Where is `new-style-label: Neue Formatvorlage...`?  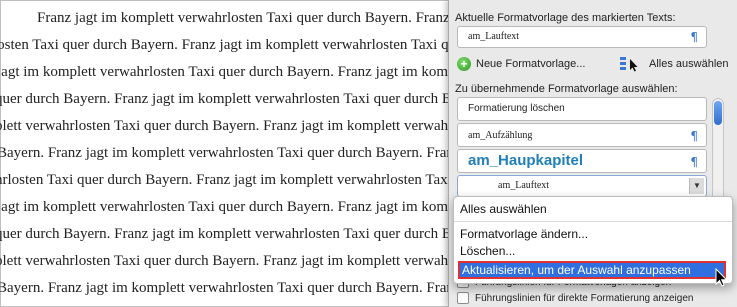 new-style-label: Neue Formatvorlage... is located at coordinates (531, 64).